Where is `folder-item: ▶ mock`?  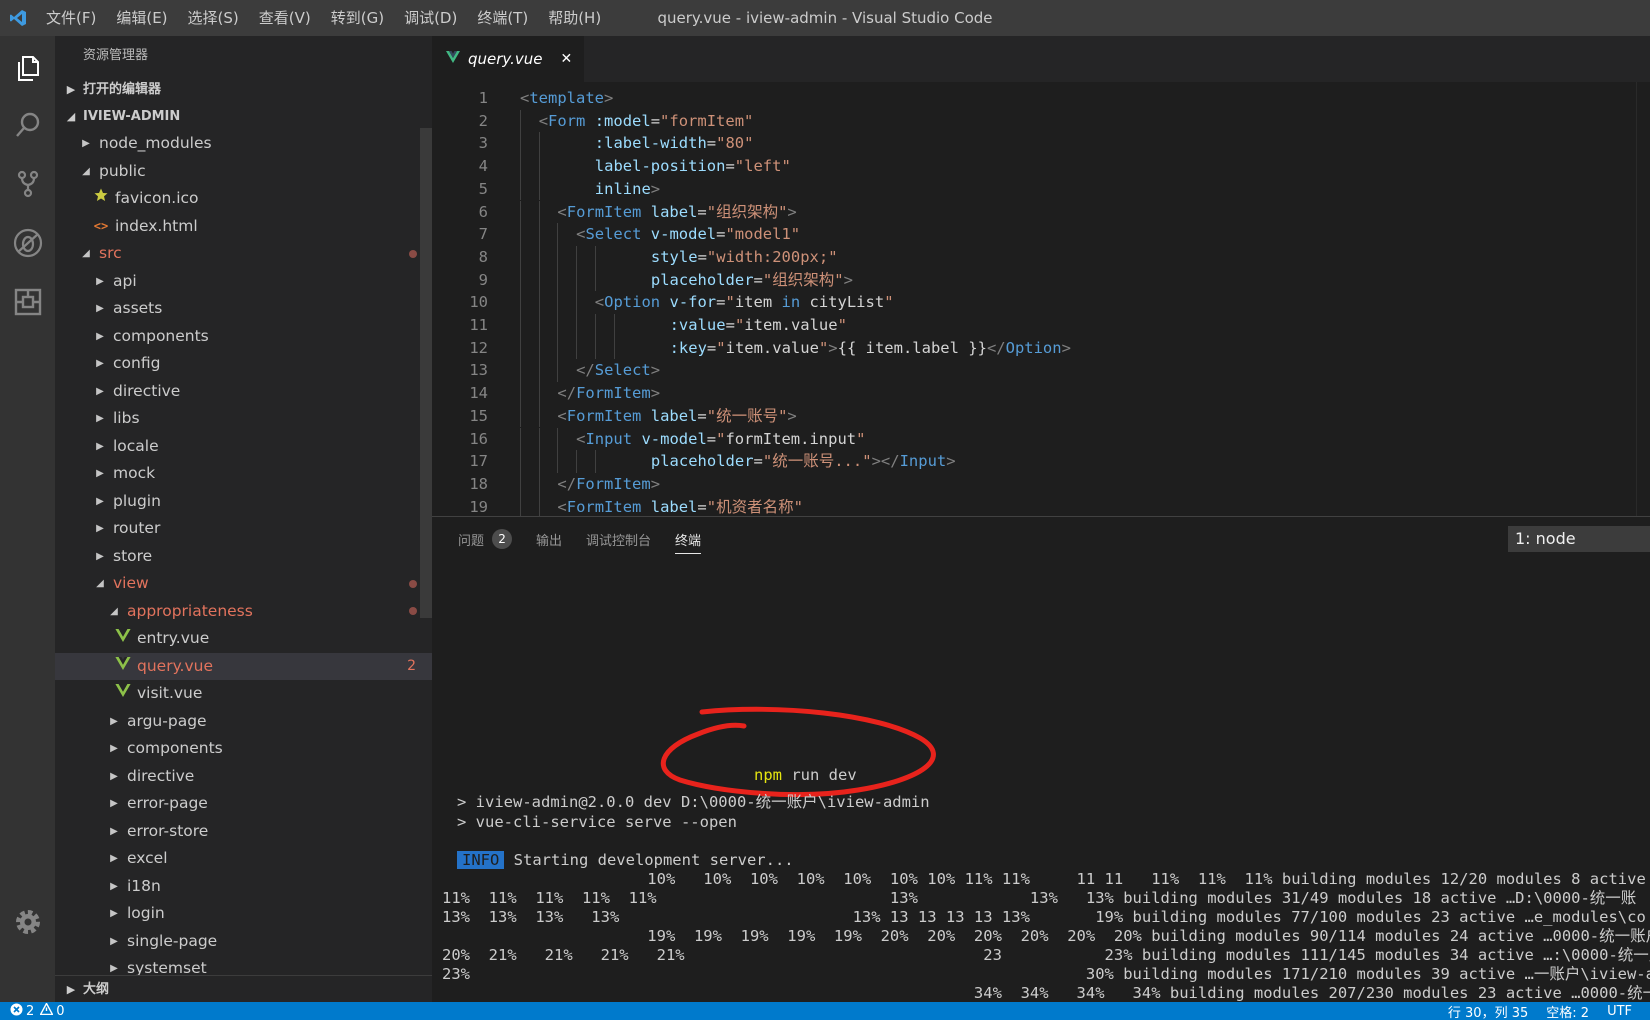 folder-item: ▶ mock is located at coordinates (243, 474).